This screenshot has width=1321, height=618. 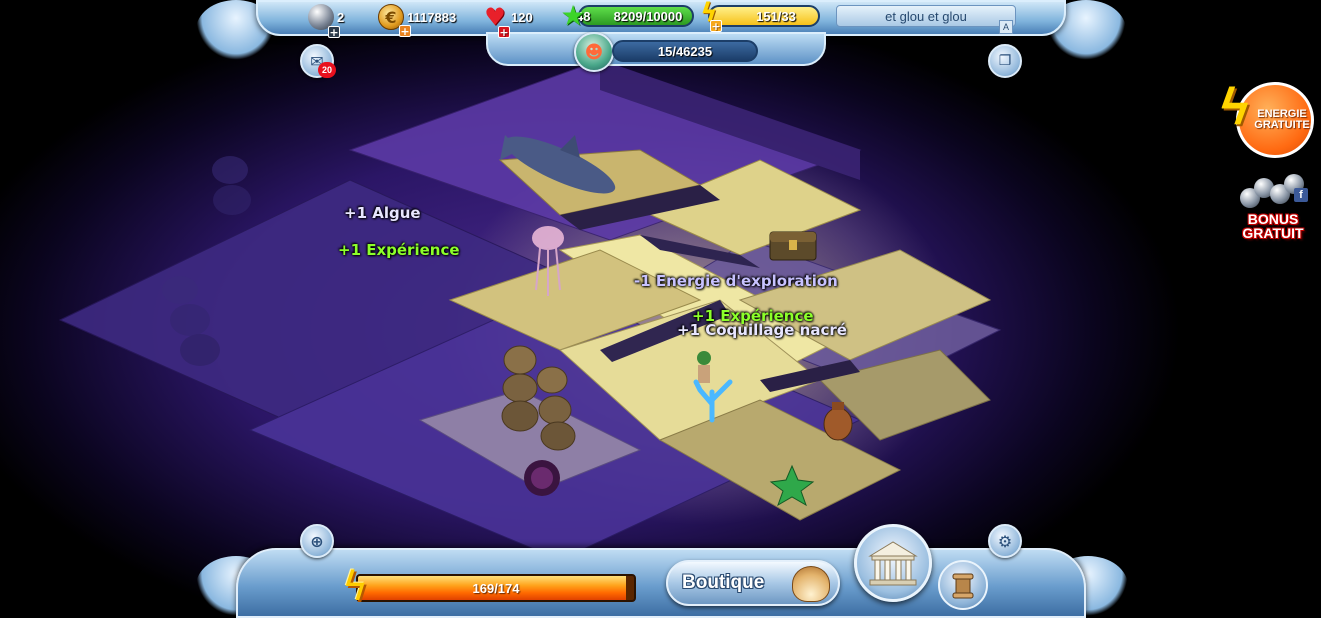 What do you see at coordinates (723, 582) in the screenshot?
I see `boutique-label: Boutique` at bounding box center [723, 582].